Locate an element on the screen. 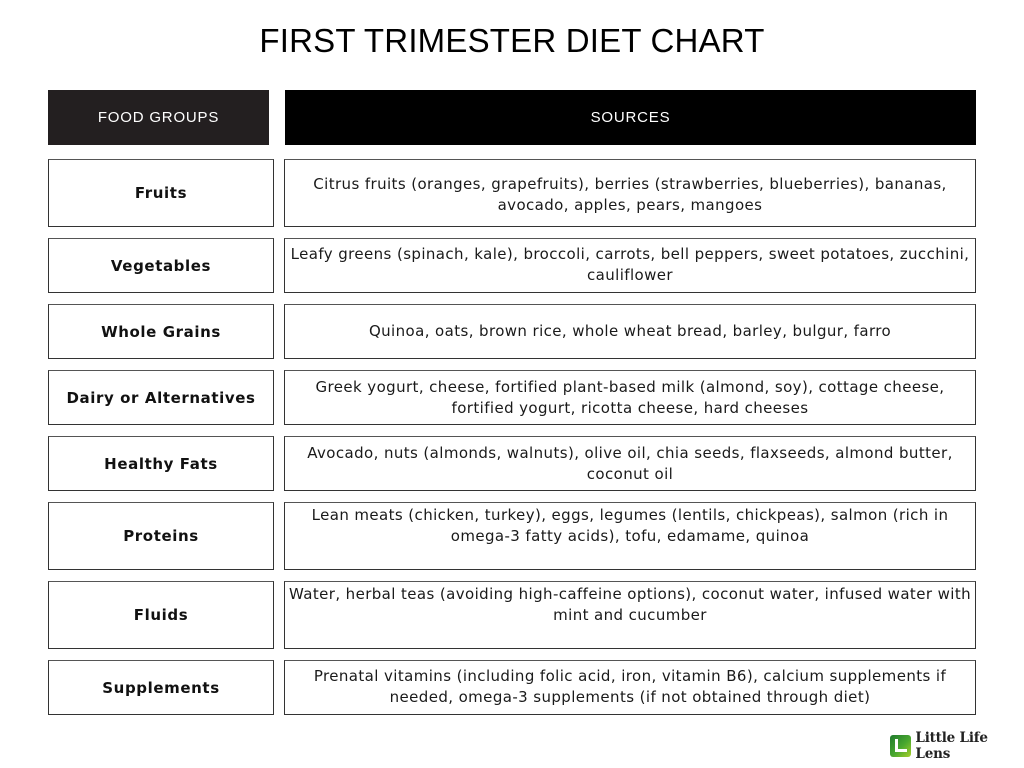 Image resolution: width=1024 pixels, height=768 pixels. food-group-label: Whole Grains is located at coordinates (161, 331).